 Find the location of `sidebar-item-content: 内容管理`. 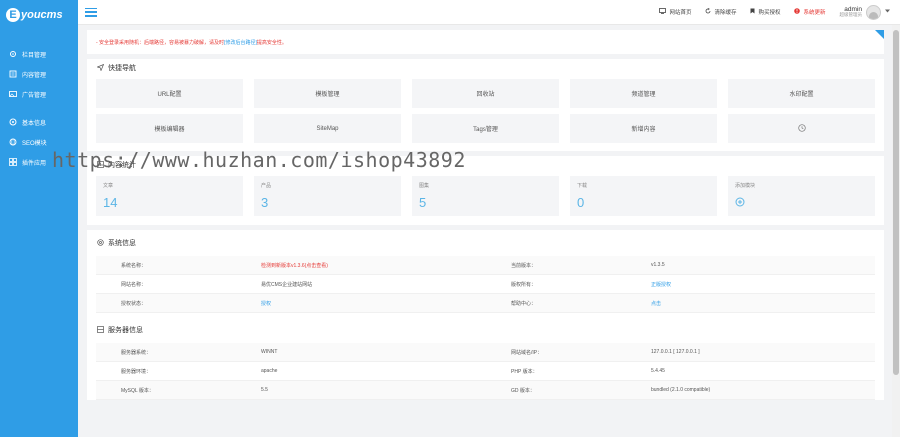

sidebar-item-content: 内容管理 is located at coordinates (39, 74).